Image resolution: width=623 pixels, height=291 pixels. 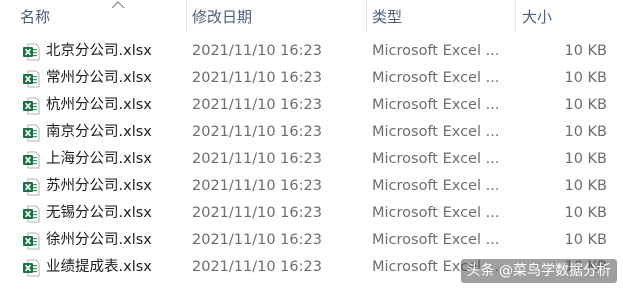 What do you see at coordinates (99, 213) in the screenshot?
I see `file-name: 无锡分公司.xlsx` at bounding box center [99, 213].